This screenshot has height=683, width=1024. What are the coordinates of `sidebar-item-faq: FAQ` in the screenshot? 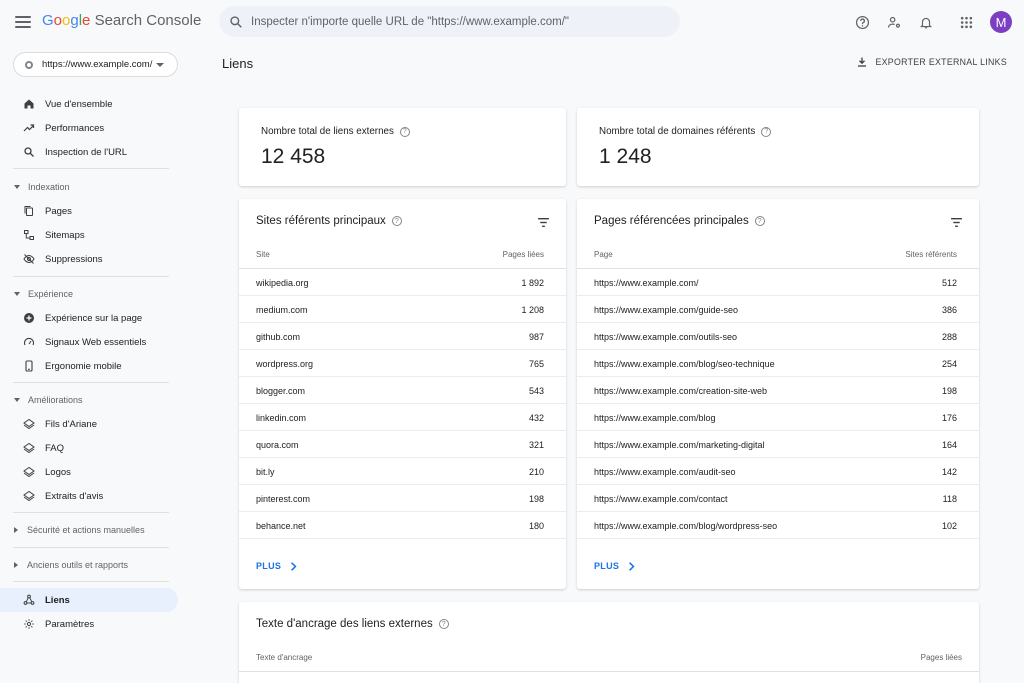 It's located at (89, 448).